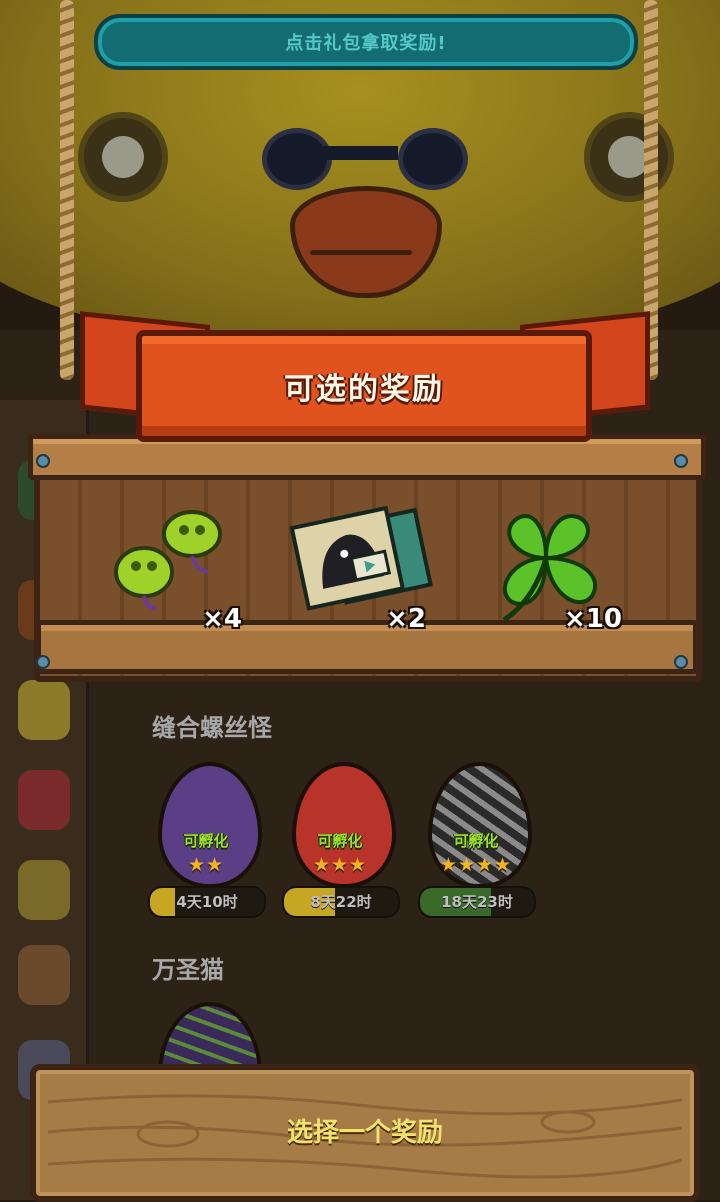 This screenshot has width=720, height=1202. Describe the element at coordinates (629, 157) in the screenshot. I see `chick-right-eye` at that location.